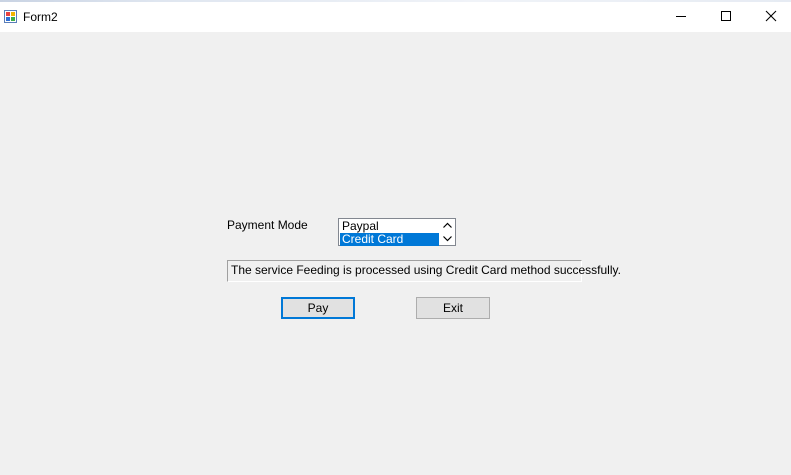 Image resolution: width=791 pixels, height=475 pixels. I want to click on scroll-up-button, so click(447, 225).